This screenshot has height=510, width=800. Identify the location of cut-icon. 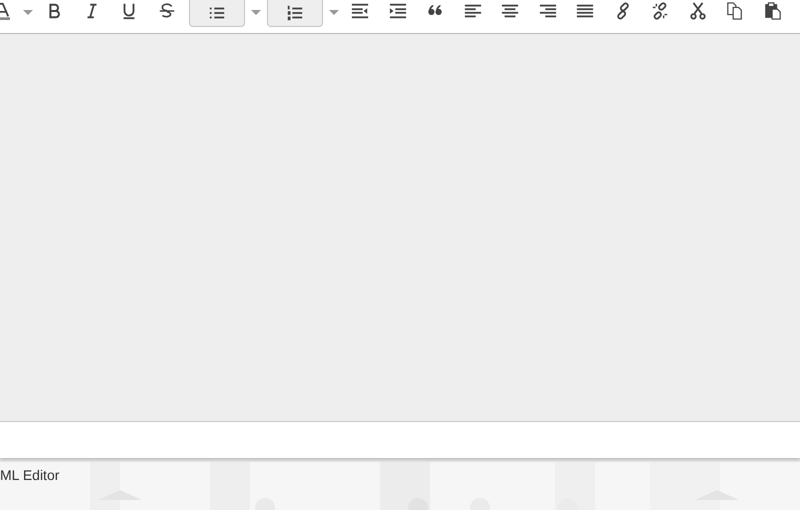
(697, 11).